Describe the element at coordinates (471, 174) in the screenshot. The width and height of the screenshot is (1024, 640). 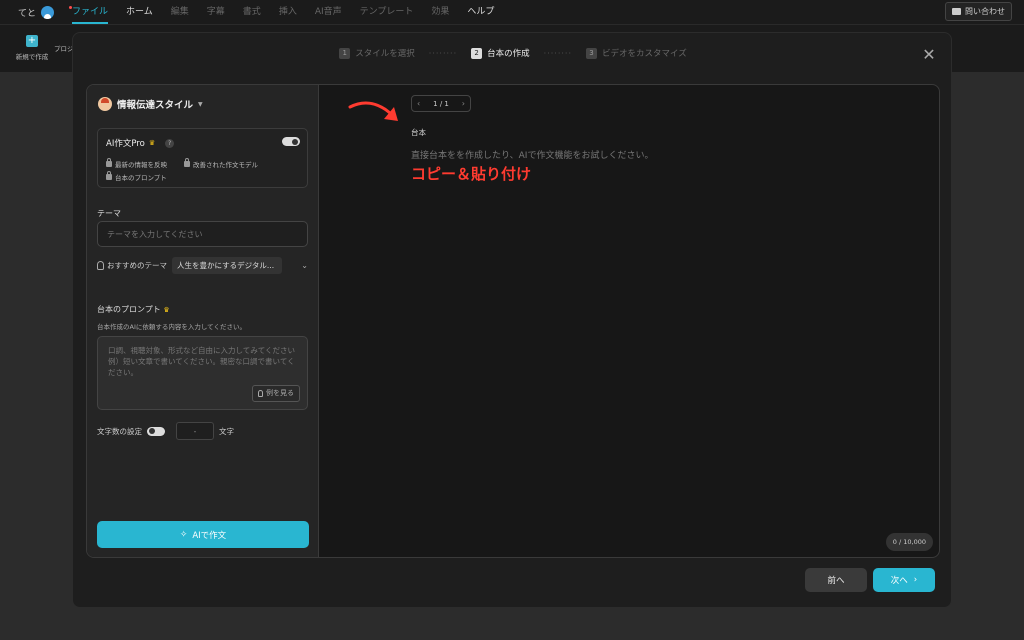
I see `annotation-text: コピー＆貼り付け` at that location.